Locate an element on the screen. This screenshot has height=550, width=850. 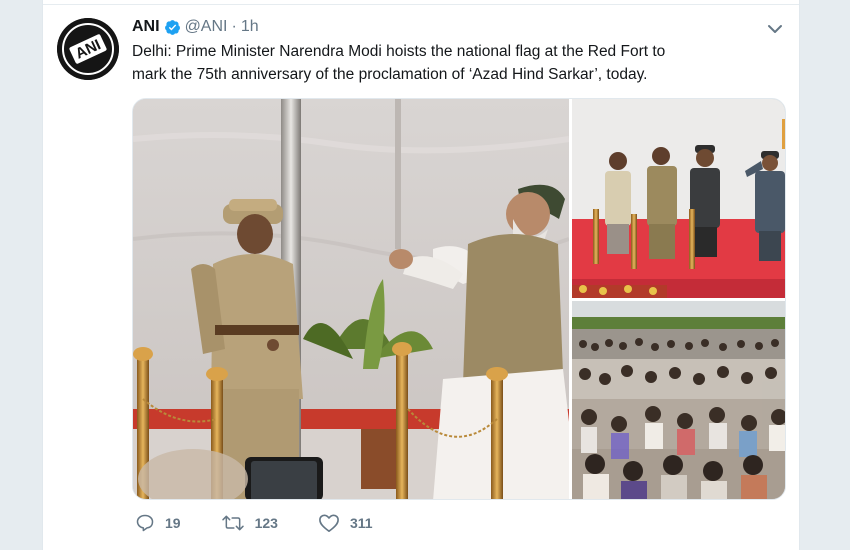
retweet-icon is located at coordinates (232, 523).